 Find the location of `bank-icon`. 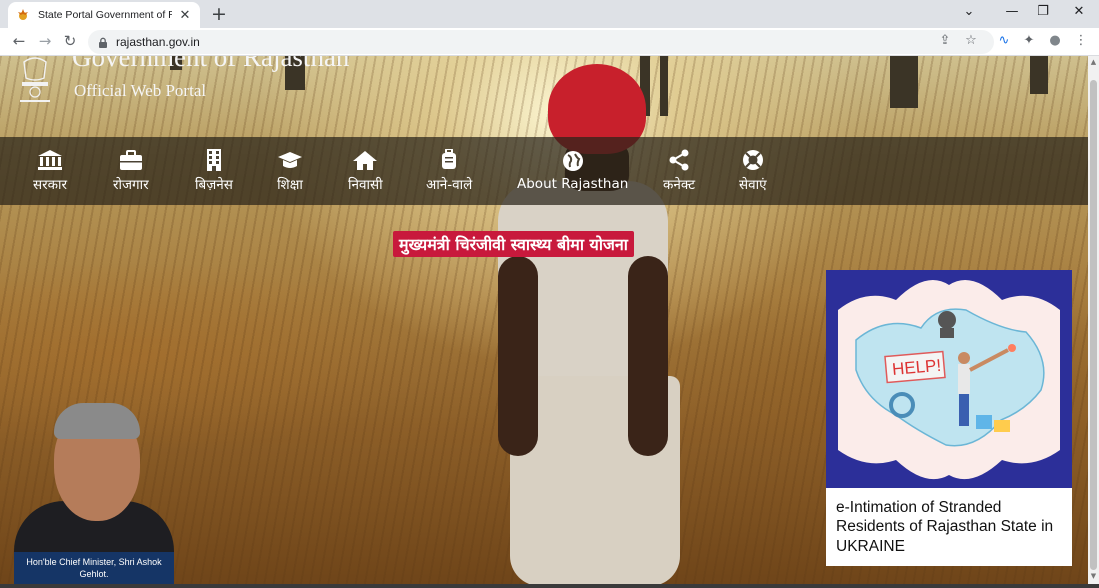

bank-icon is located at coordinates (50, 160).